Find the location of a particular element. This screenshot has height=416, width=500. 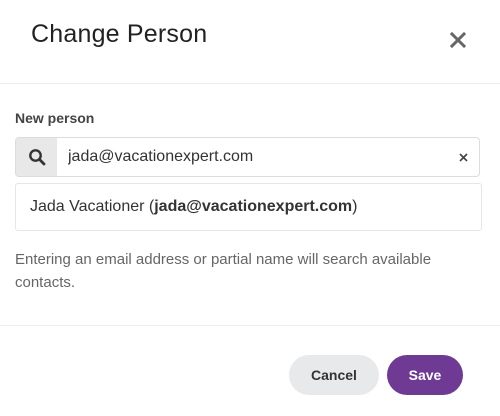

clear-search-button is located at coordinates (463, 157).